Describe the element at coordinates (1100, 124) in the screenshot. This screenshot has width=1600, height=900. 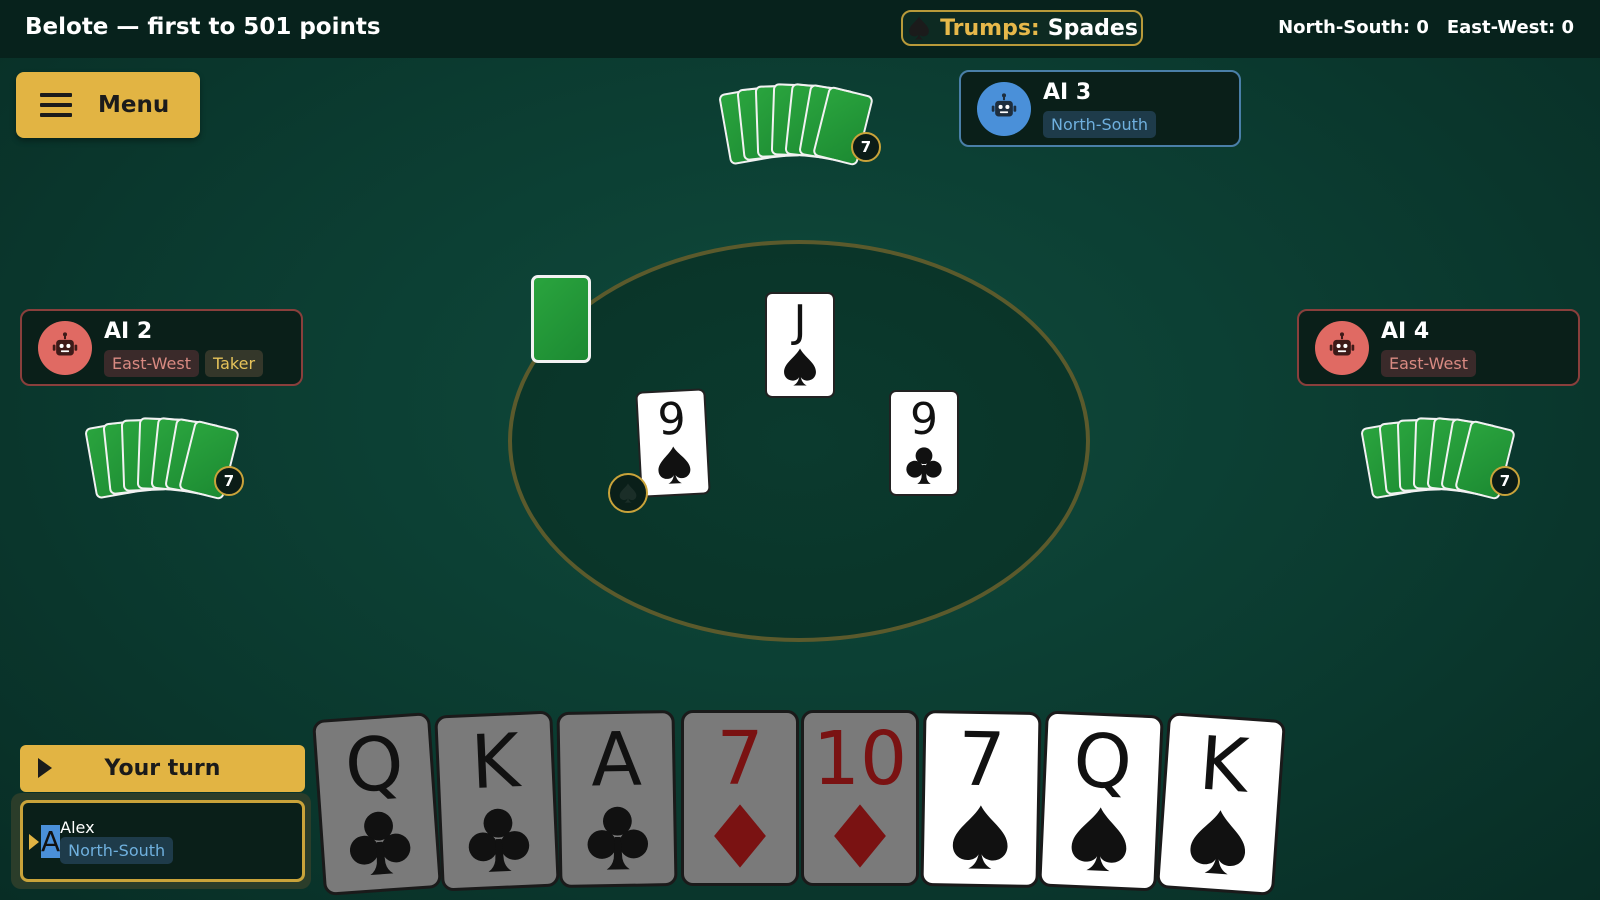
I see `team-badge-north: North-South` at that location.